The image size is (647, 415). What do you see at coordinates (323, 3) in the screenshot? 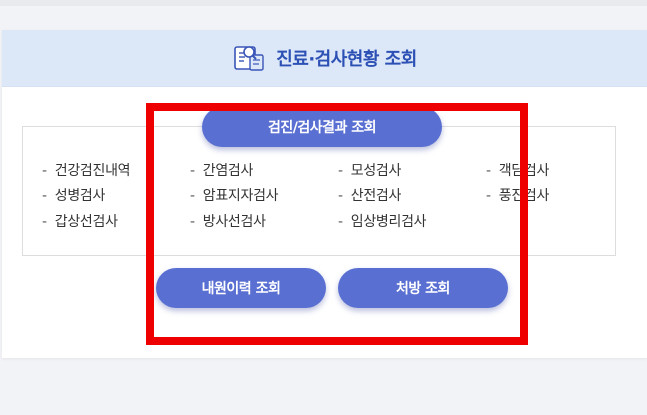
I see `top-strip` at bounding box center [323, 3].